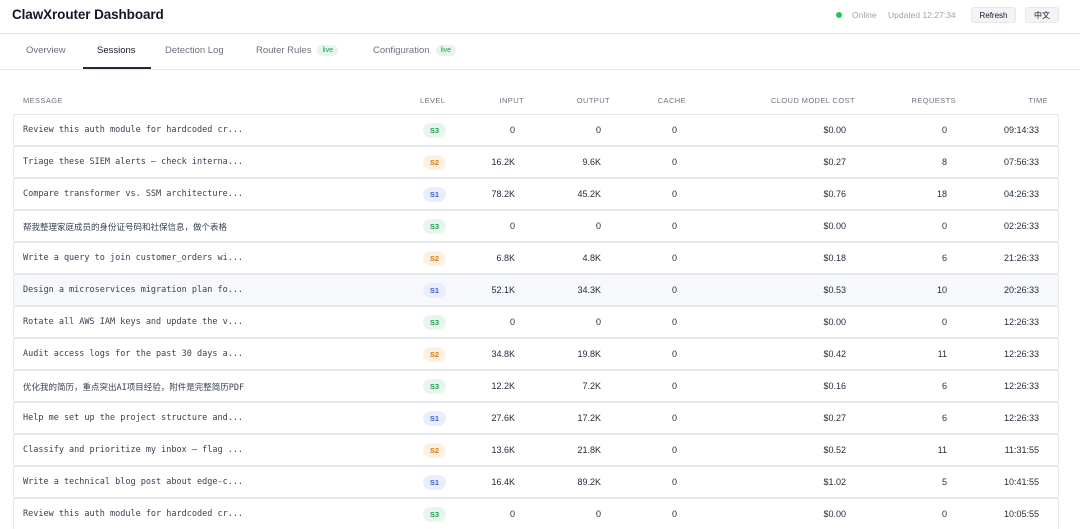 The width and height of the screenshot is (1080, 529). I want to click on tab-configuration: Configuration live, so click(415, 50).